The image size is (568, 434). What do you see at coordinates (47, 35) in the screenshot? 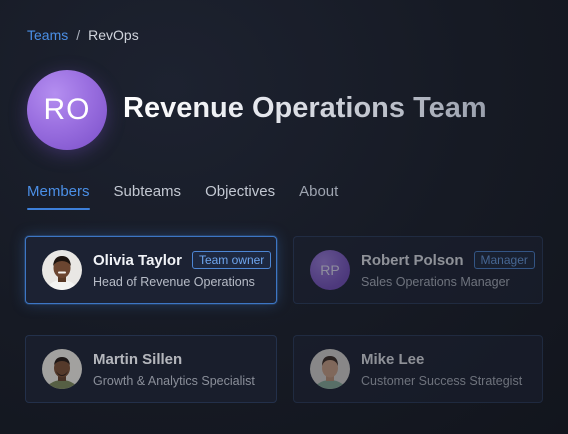
I see `breadcrumb-link-teams: Teams` at bounding box center [47, 35].